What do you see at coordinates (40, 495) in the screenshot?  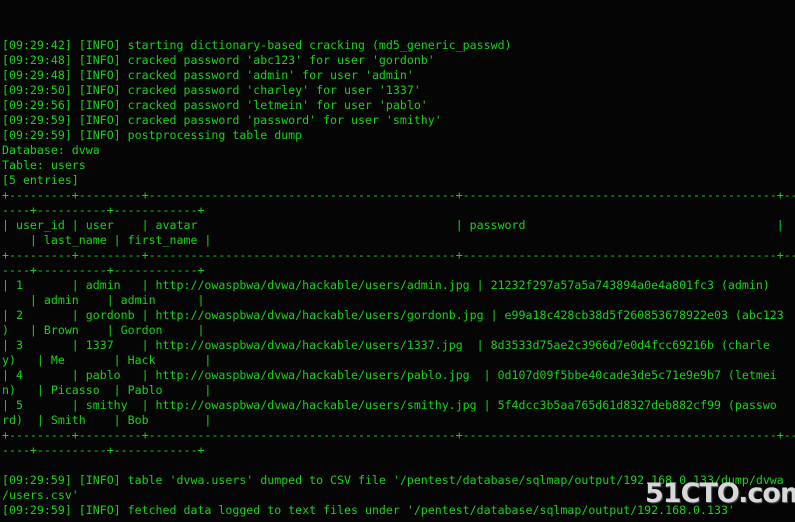 I see `terminal-line: /users.csv'` at bounding box center [40, 495].